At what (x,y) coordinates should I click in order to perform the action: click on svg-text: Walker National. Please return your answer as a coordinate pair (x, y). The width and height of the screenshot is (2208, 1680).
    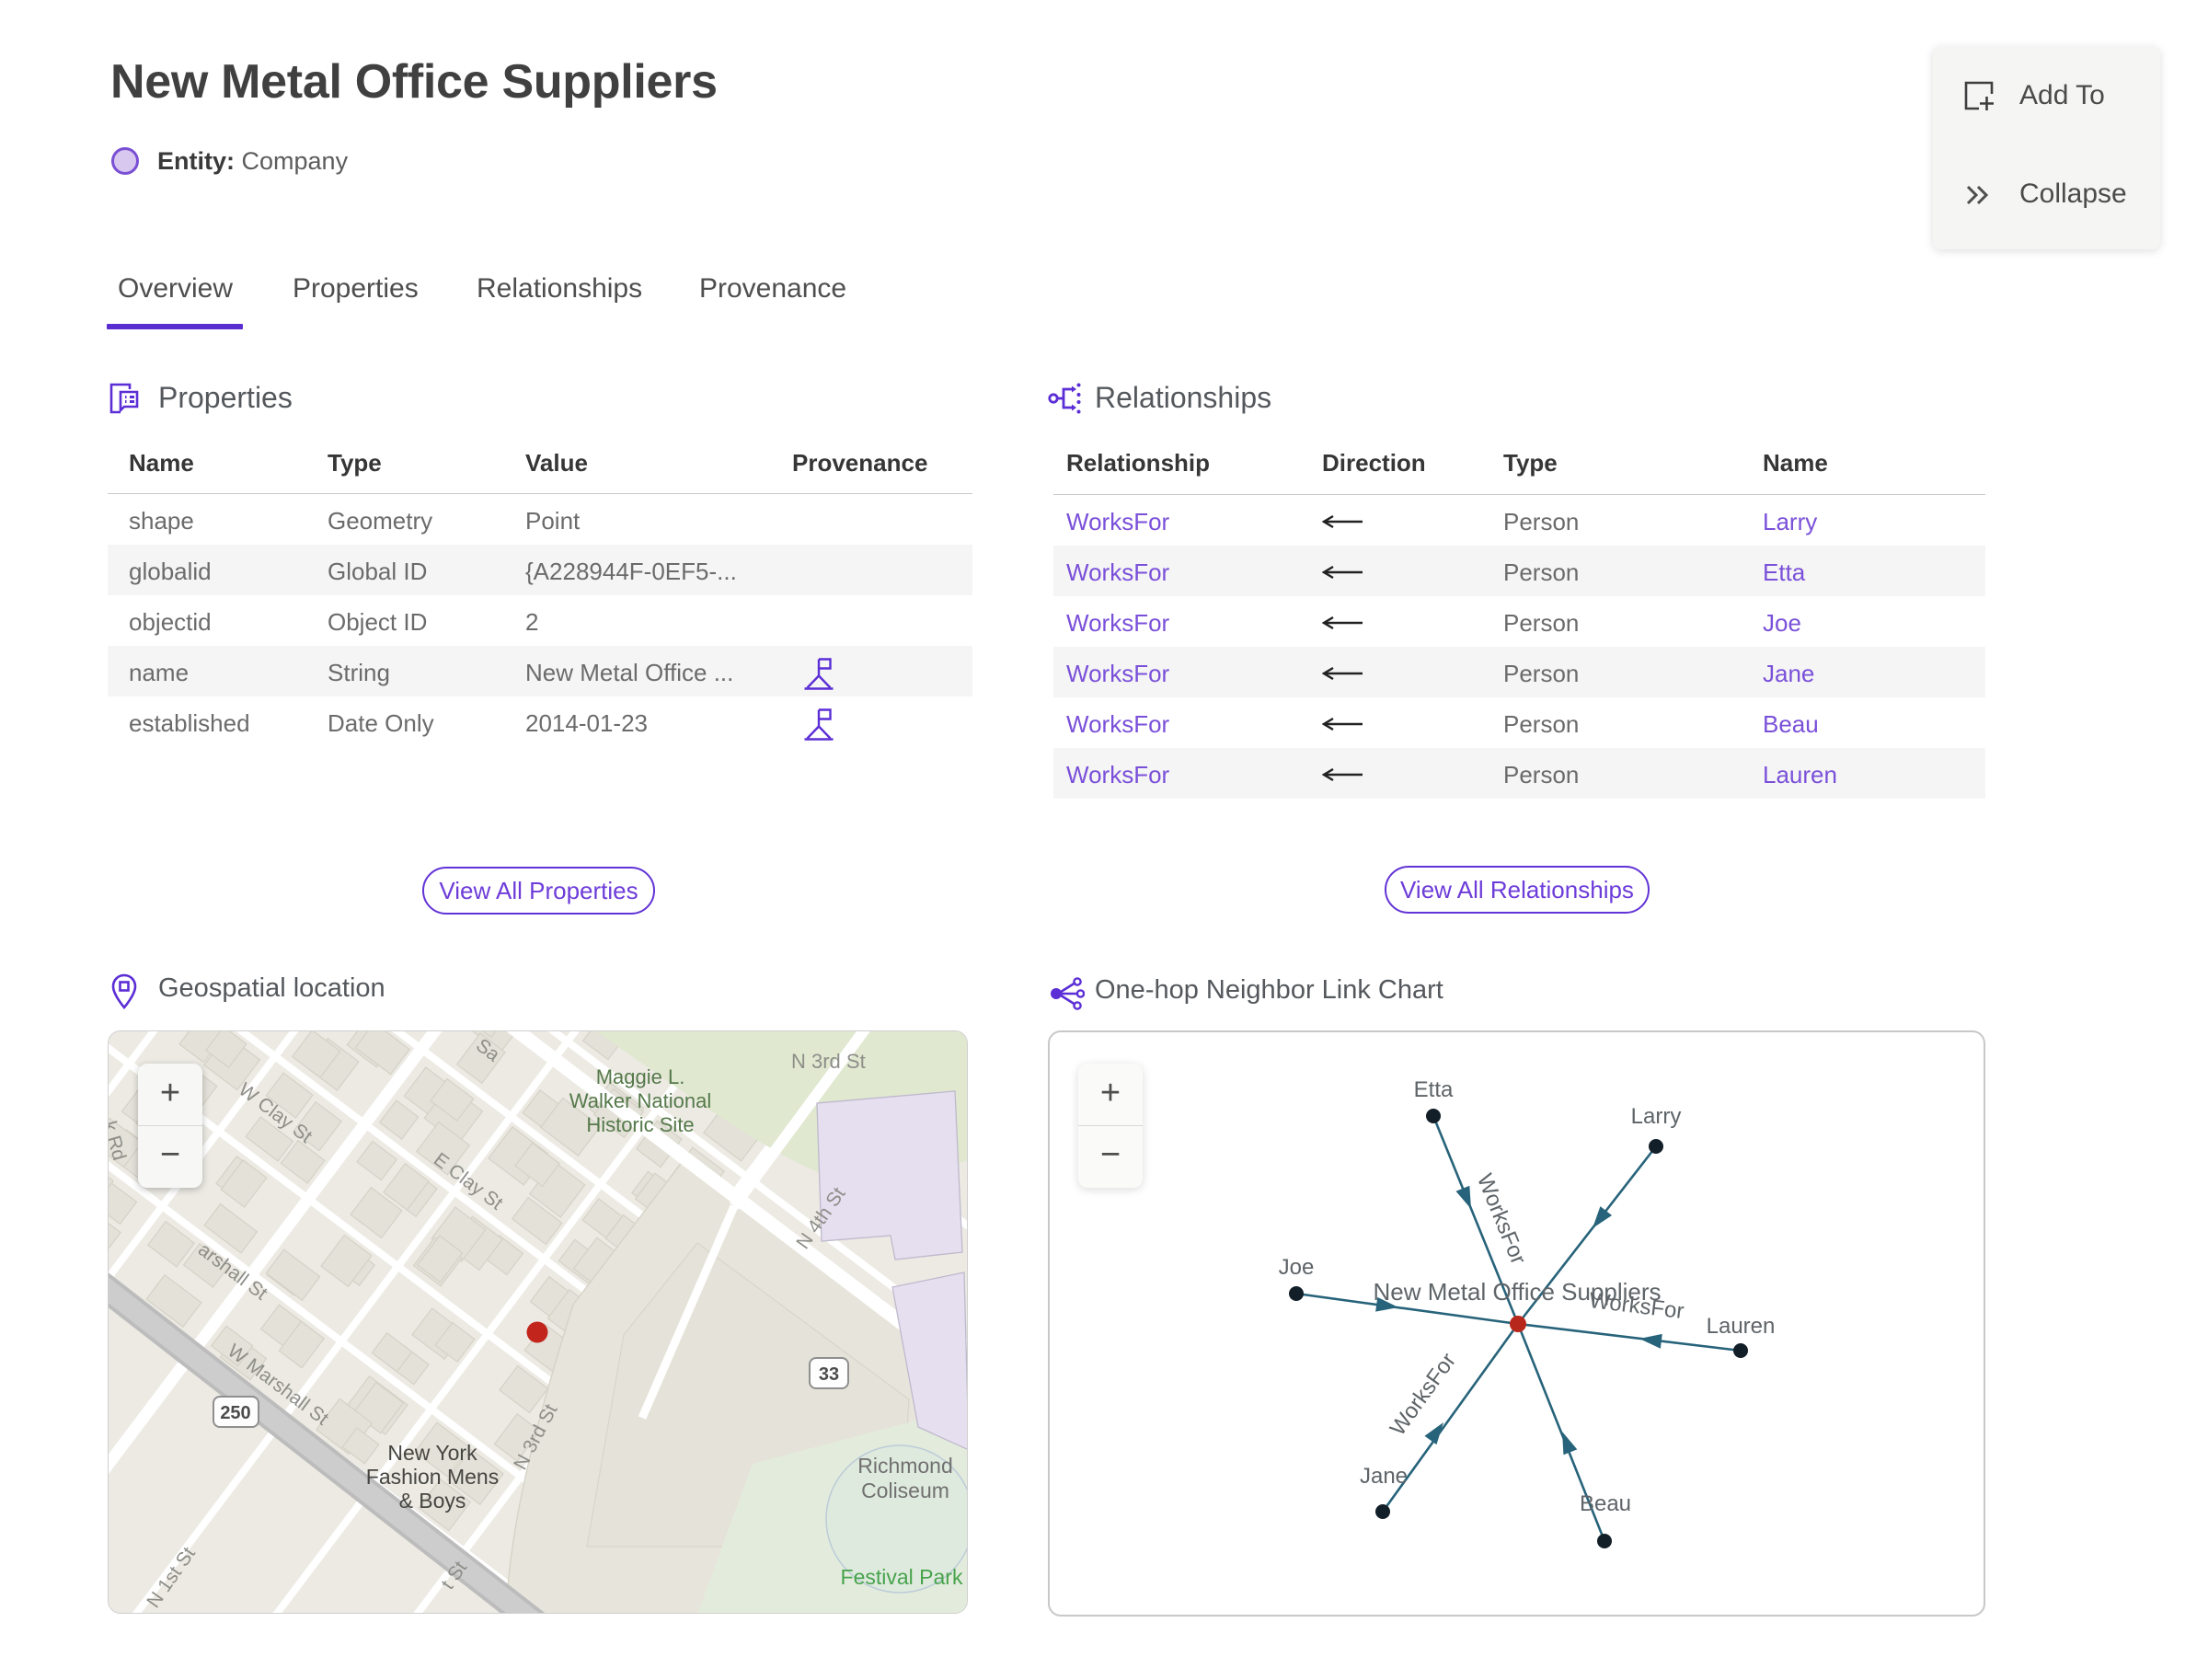
    Looking at the image, I should click on (640, 1100).